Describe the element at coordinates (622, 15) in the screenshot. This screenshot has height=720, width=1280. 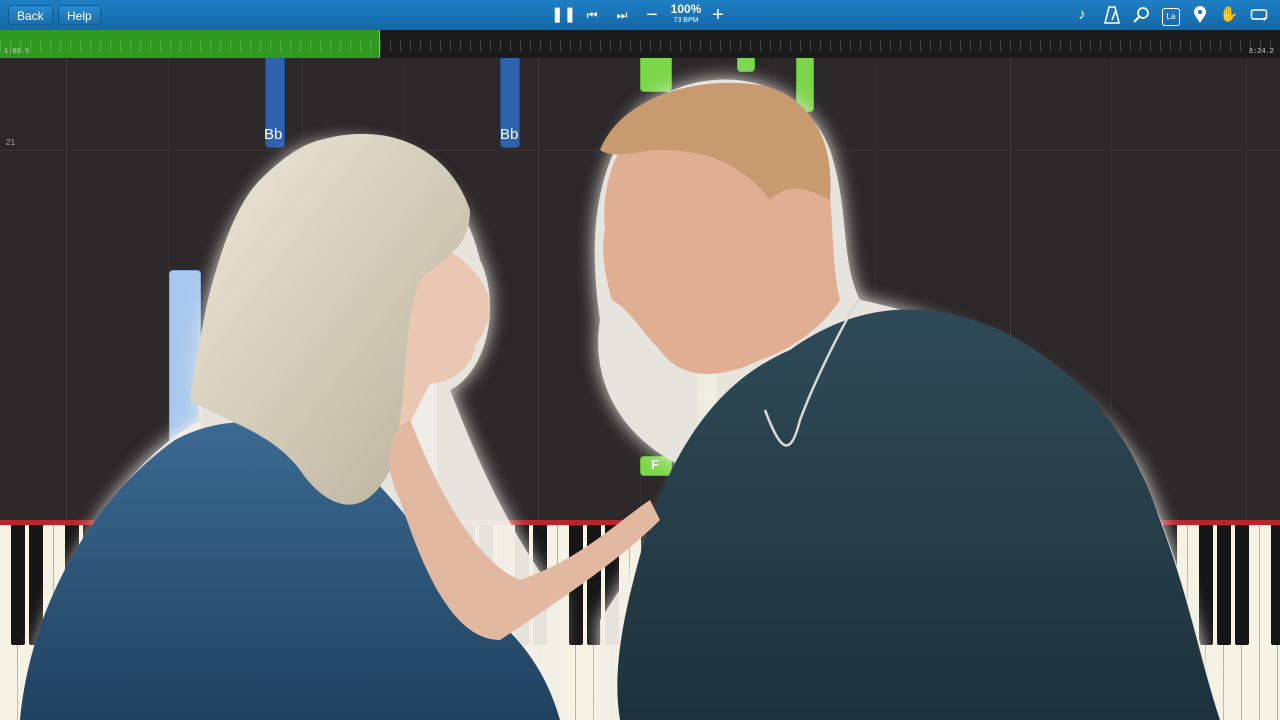
I see `skip-forward-icon: ⏭` at that location.